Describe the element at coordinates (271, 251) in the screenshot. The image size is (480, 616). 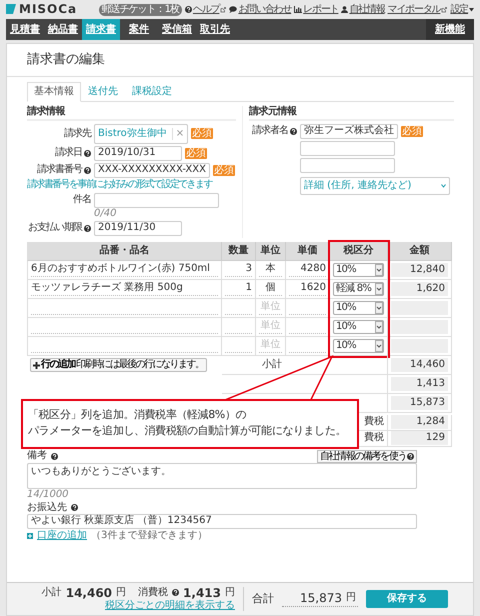
I see `column-header: 単位` at that location.